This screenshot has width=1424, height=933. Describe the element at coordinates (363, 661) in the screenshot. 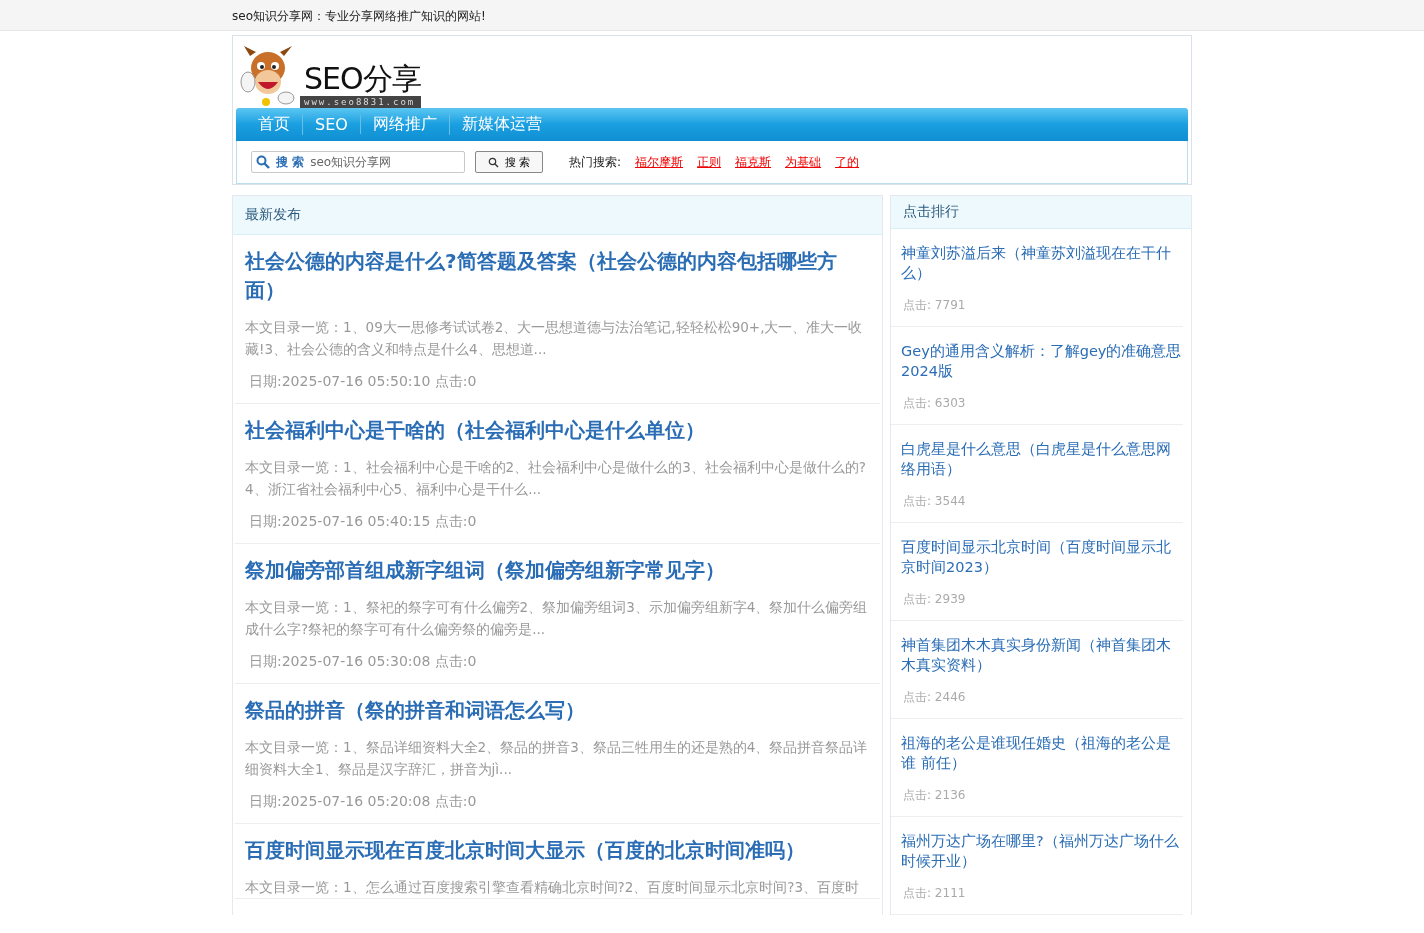

I see `article-meta: 日期:2025-07-16 05:30:08 点击:0` at that location.